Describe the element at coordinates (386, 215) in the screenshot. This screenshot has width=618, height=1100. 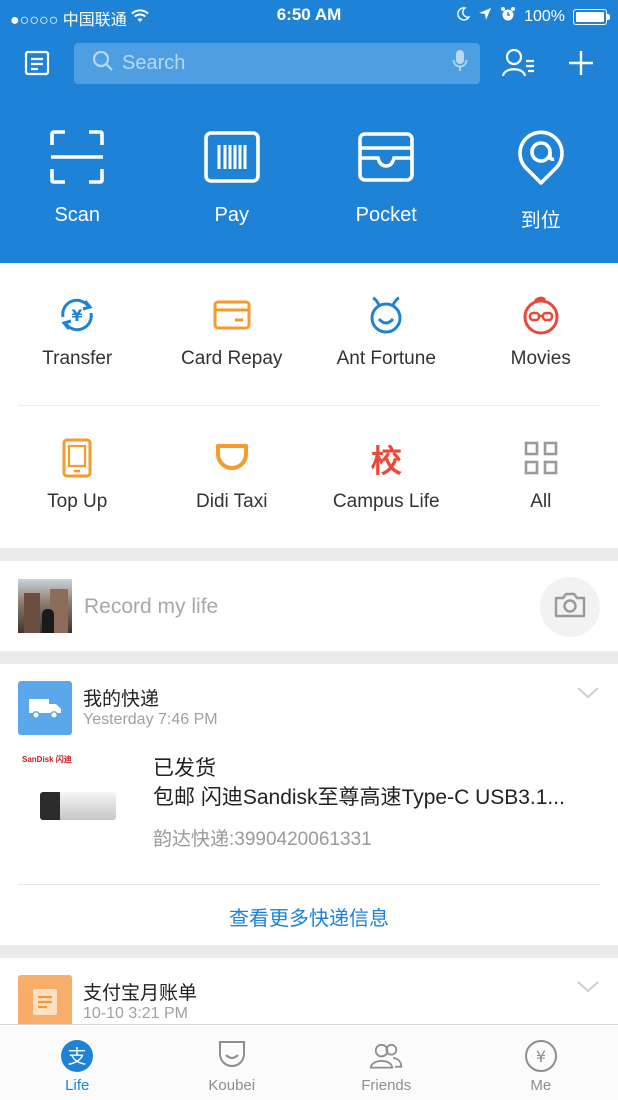
I see `pocket-label: Pocket` at that location.